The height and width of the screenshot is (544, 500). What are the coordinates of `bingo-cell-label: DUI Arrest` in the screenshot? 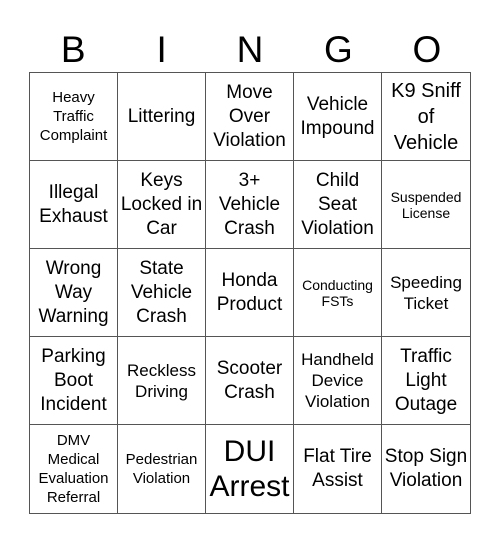 It's located at (249, 469).